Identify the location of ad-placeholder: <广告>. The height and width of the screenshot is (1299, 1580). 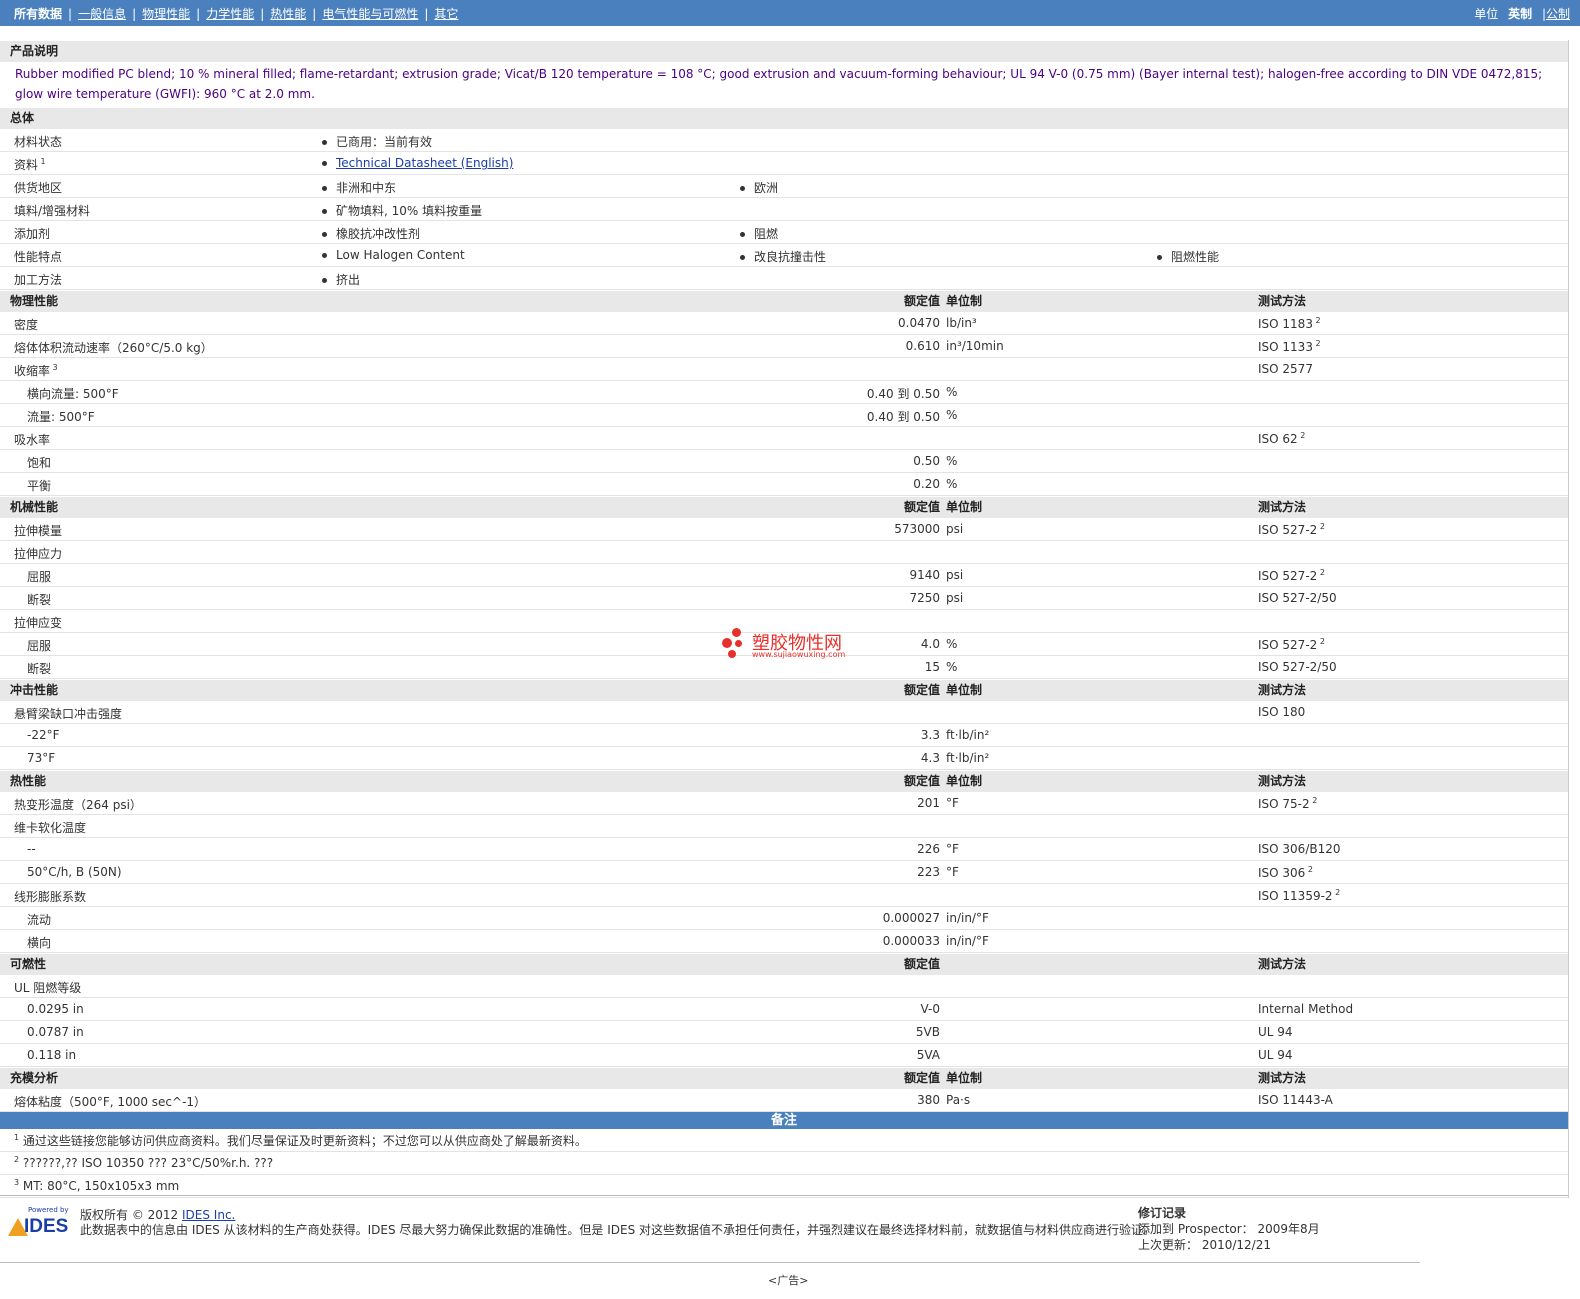
(788, 1280).